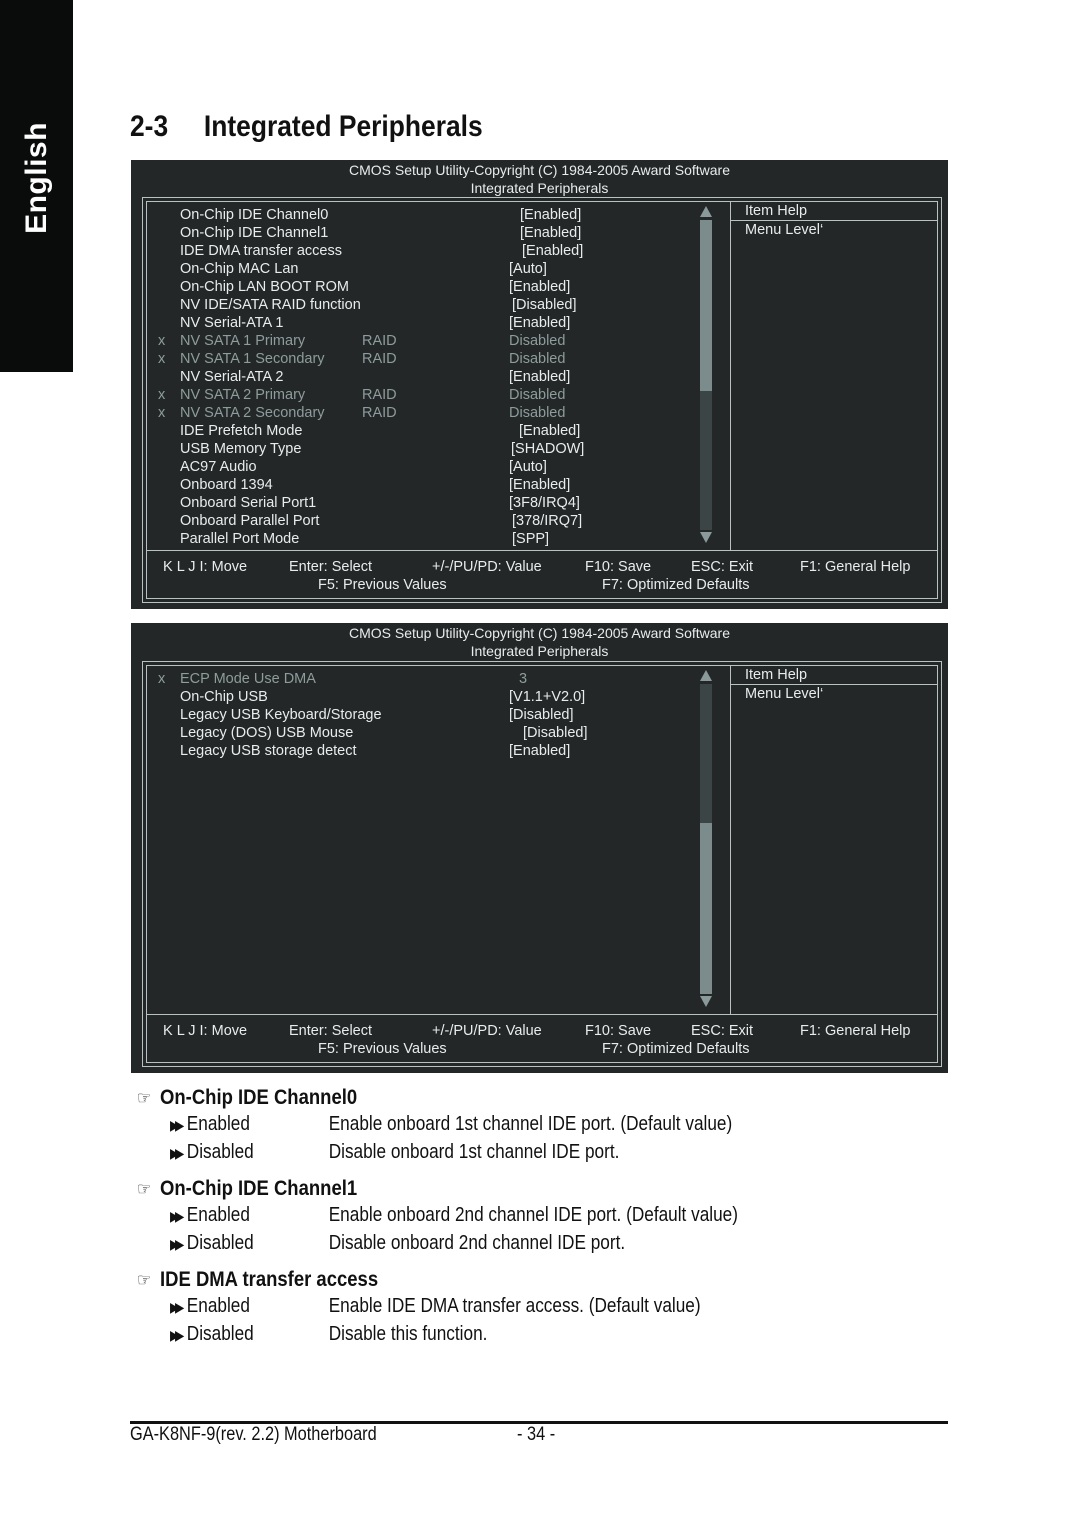 This screenshot has width=1080, height=1532. What do you see at coordinates (267, 733) in the screenshot?
I see `setting-label: Legacy (DOS) USB Mouse` at bounding box center [267, 733].